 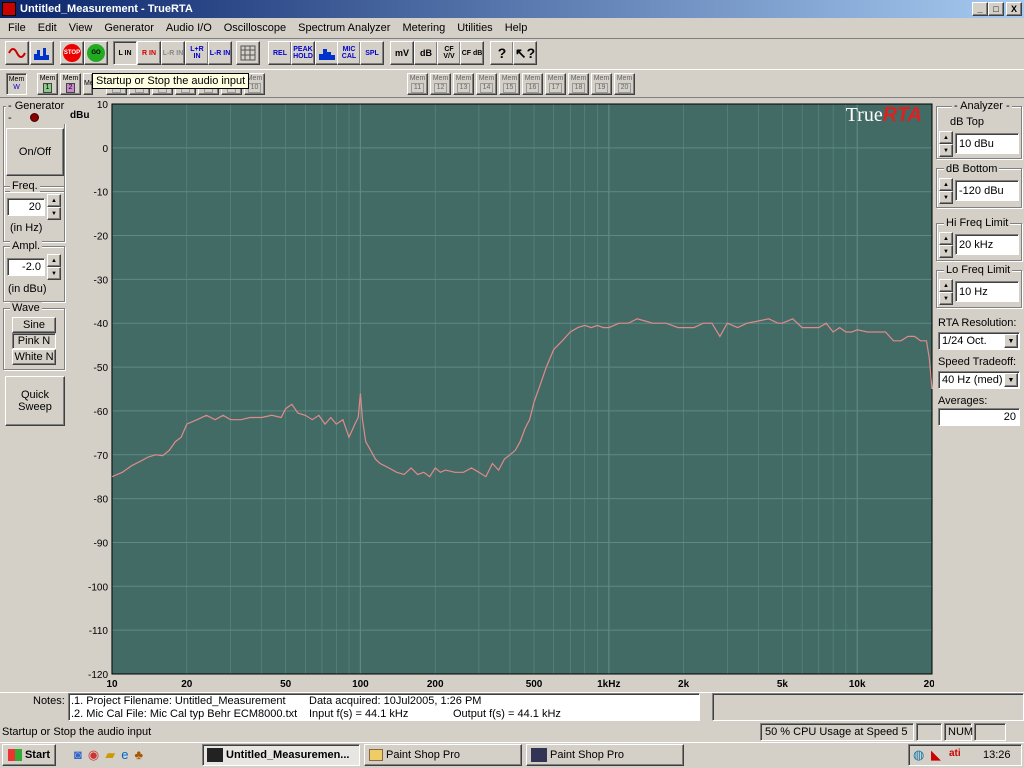 What do you see at coordinates (516, 28) in the screenshot?
I see `menu-help: Help` at bounding box center [516, 28].